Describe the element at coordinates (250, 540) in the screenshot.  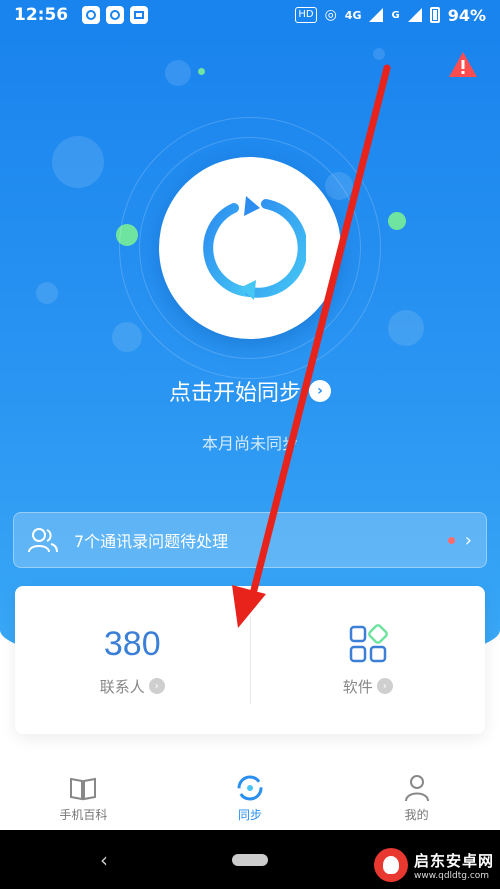
I see `contacts-issue-banner: 7个通讯录问题待处理 ›` at that location.